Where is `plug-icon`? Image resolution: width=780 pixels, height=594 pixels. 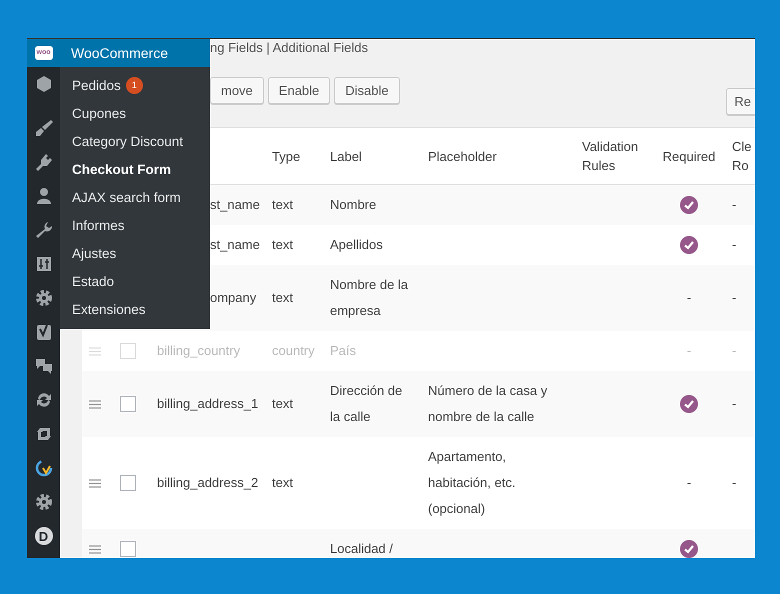
plug-icon is located at coordinates (44, 162).